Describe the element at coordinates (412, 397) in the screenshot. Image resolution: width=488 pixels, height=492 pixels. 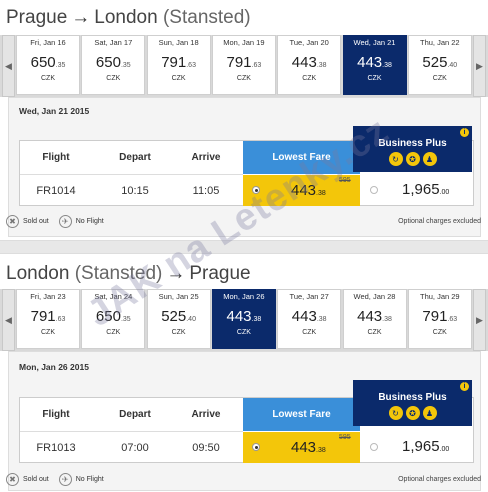
I see `business-plus-title: Business Plus` at that location.